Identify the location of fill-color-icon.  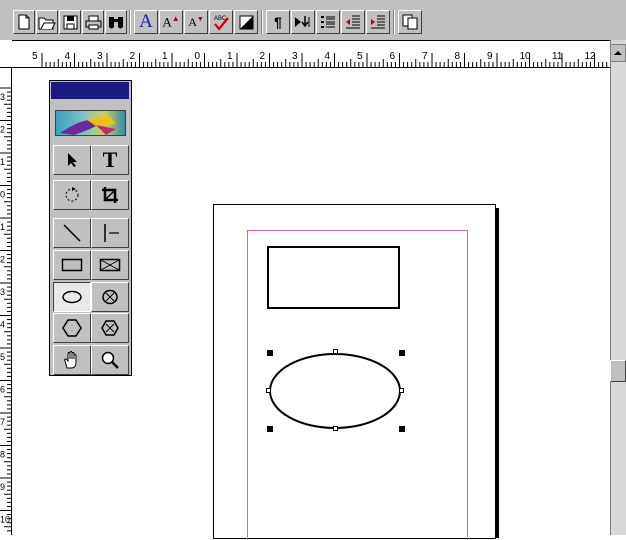
(246, 22).